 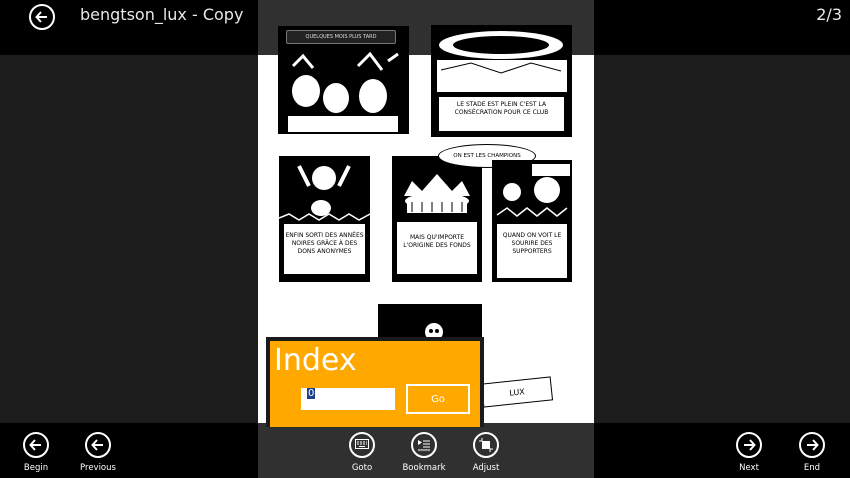 I want to click on index-input-value: 0, so click(x=311, y=393).